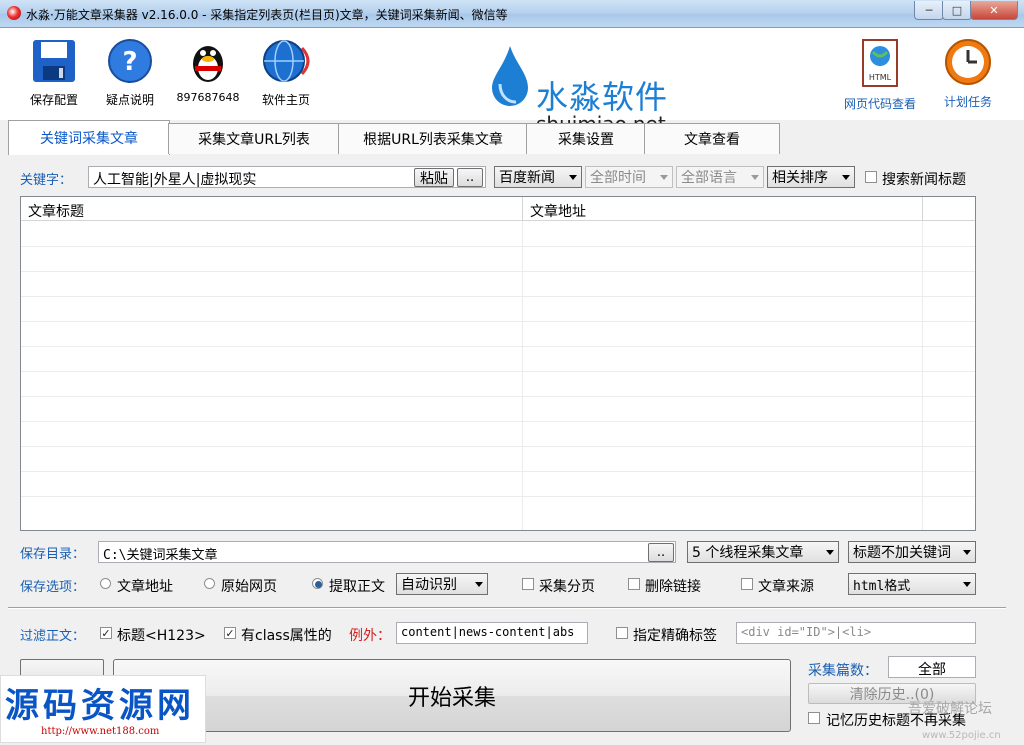 This screenshot has height=745, width=1024. I want to click on divider, so click(507, 608).